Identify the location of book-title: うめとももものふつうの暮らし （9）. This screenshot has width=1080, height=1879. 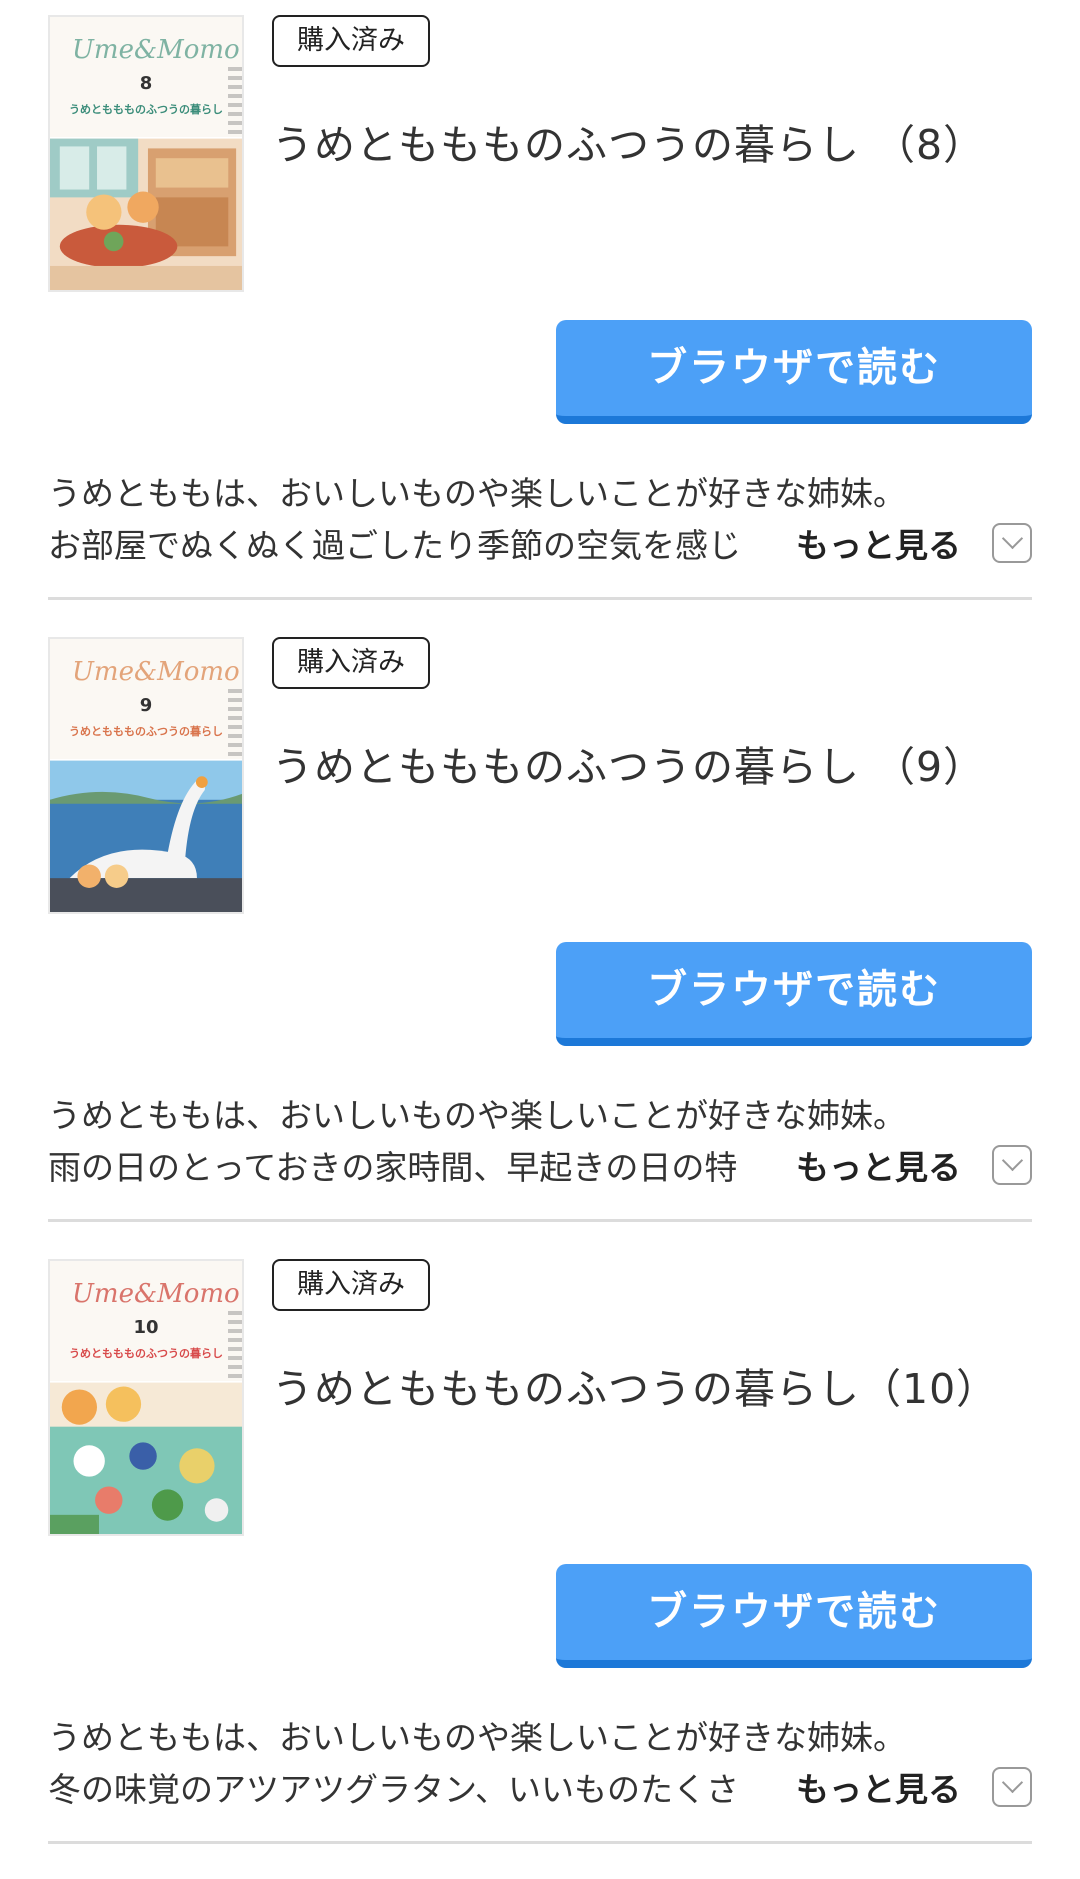
(628, 763).